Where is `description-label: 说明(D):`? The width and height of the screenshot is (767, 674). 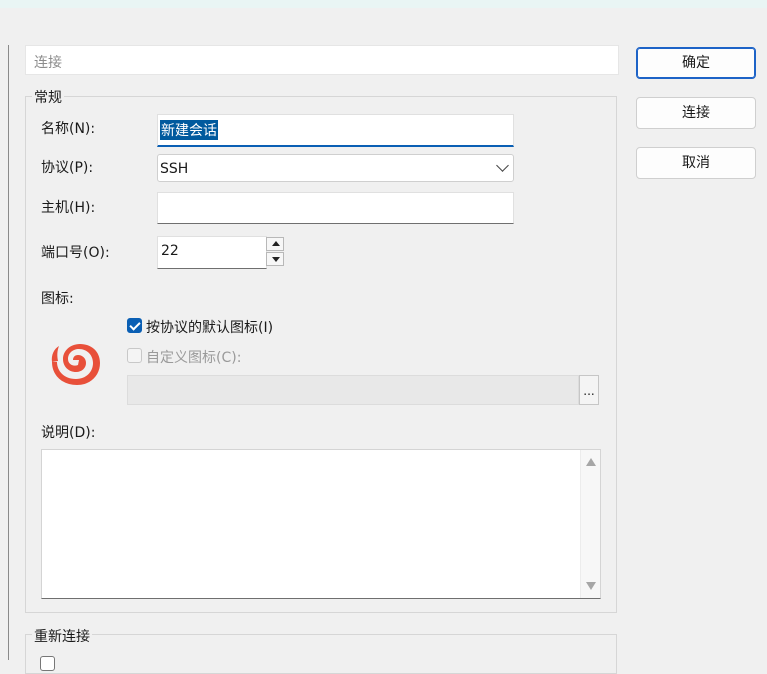 description-label: 说明(D): is located at coordinates (68, 433).